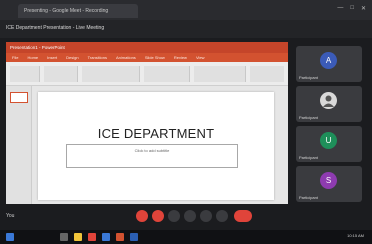 The height and width of the screenshot is (244, 372). Describe the element at coordinates (78, 11) in the screenshot. I see `browser-tab: Presenting - Google Meet - Recording` at that location.